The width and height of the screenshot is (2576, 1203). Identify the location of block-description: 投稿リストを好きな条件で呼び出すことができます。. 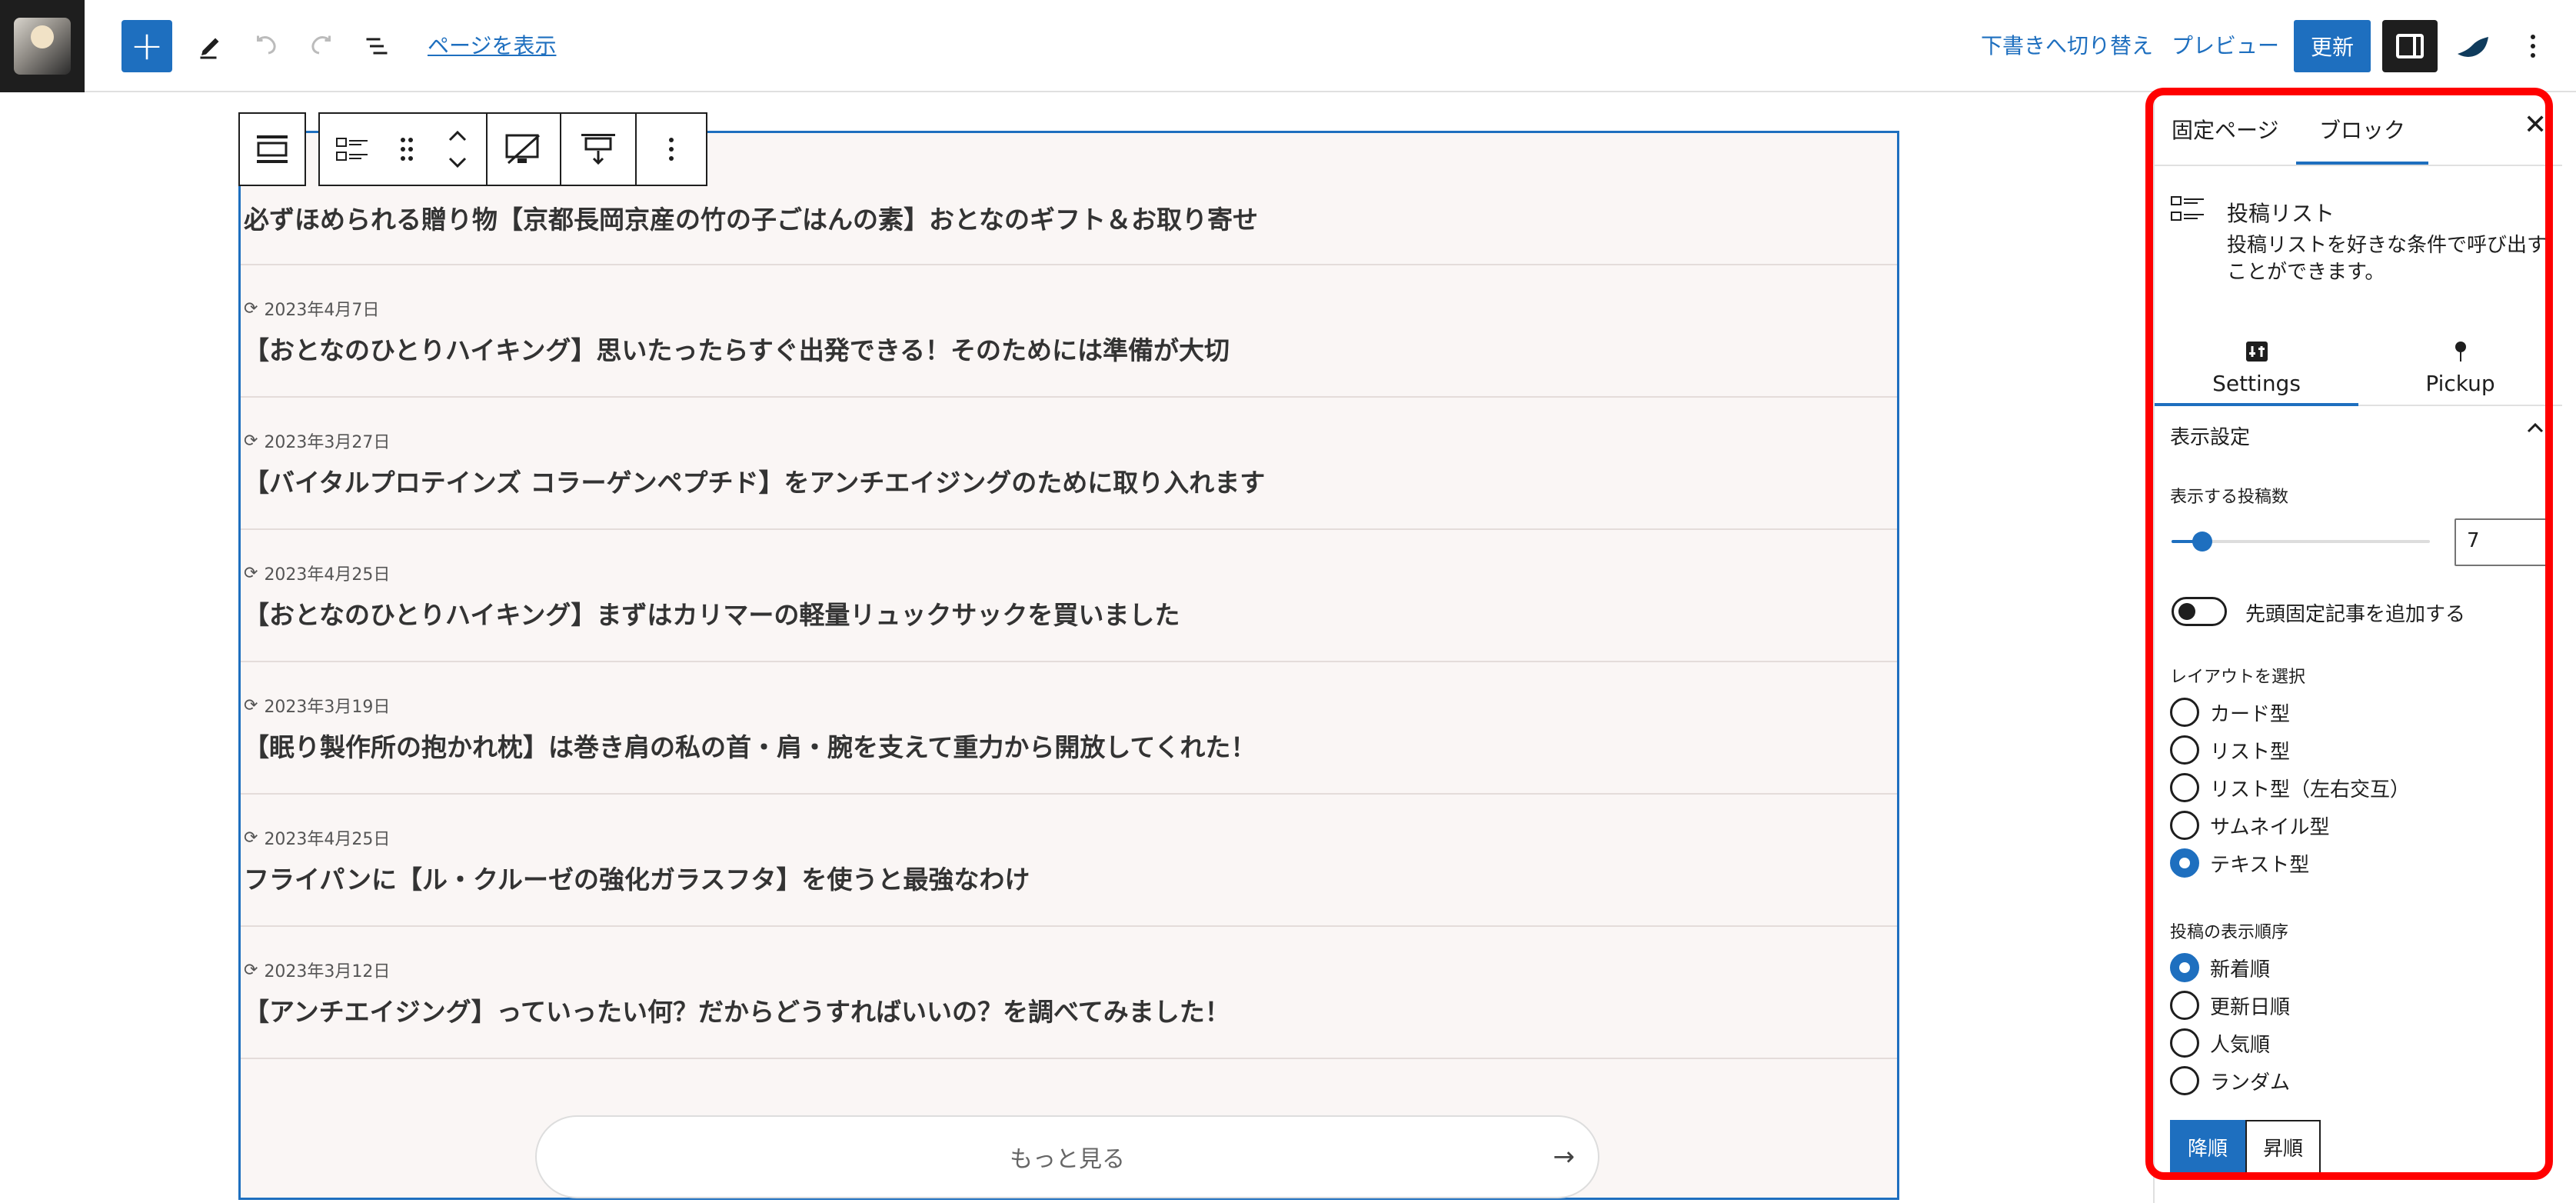
(2387, 259).